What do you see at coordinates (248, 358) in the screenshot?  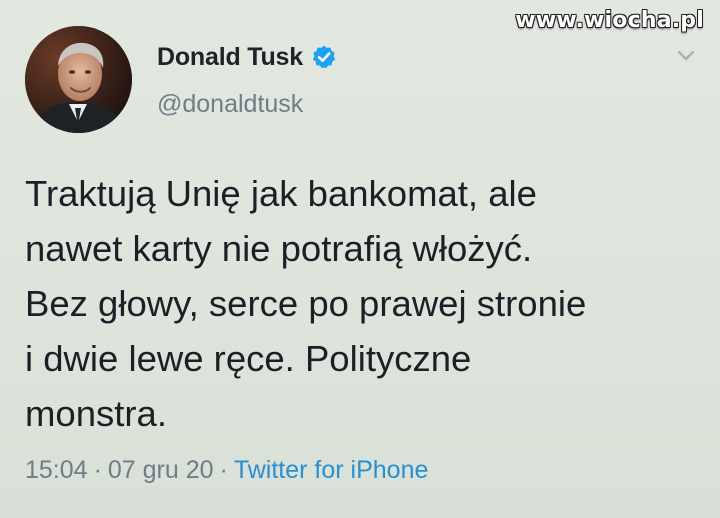 I see `tweet-line: i dwie lewe ręce. Polityczne` at bounding box center [248, 358].